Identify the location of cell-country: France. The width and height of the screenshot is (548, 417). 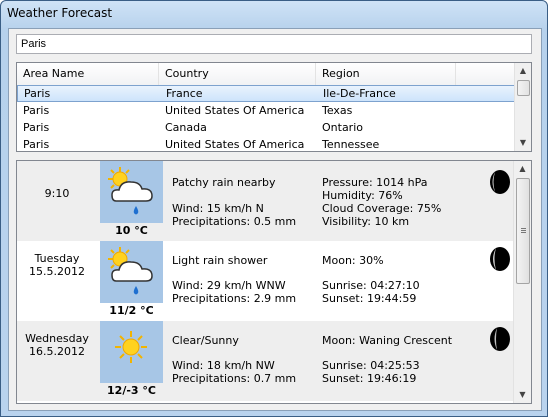
(184, 93).